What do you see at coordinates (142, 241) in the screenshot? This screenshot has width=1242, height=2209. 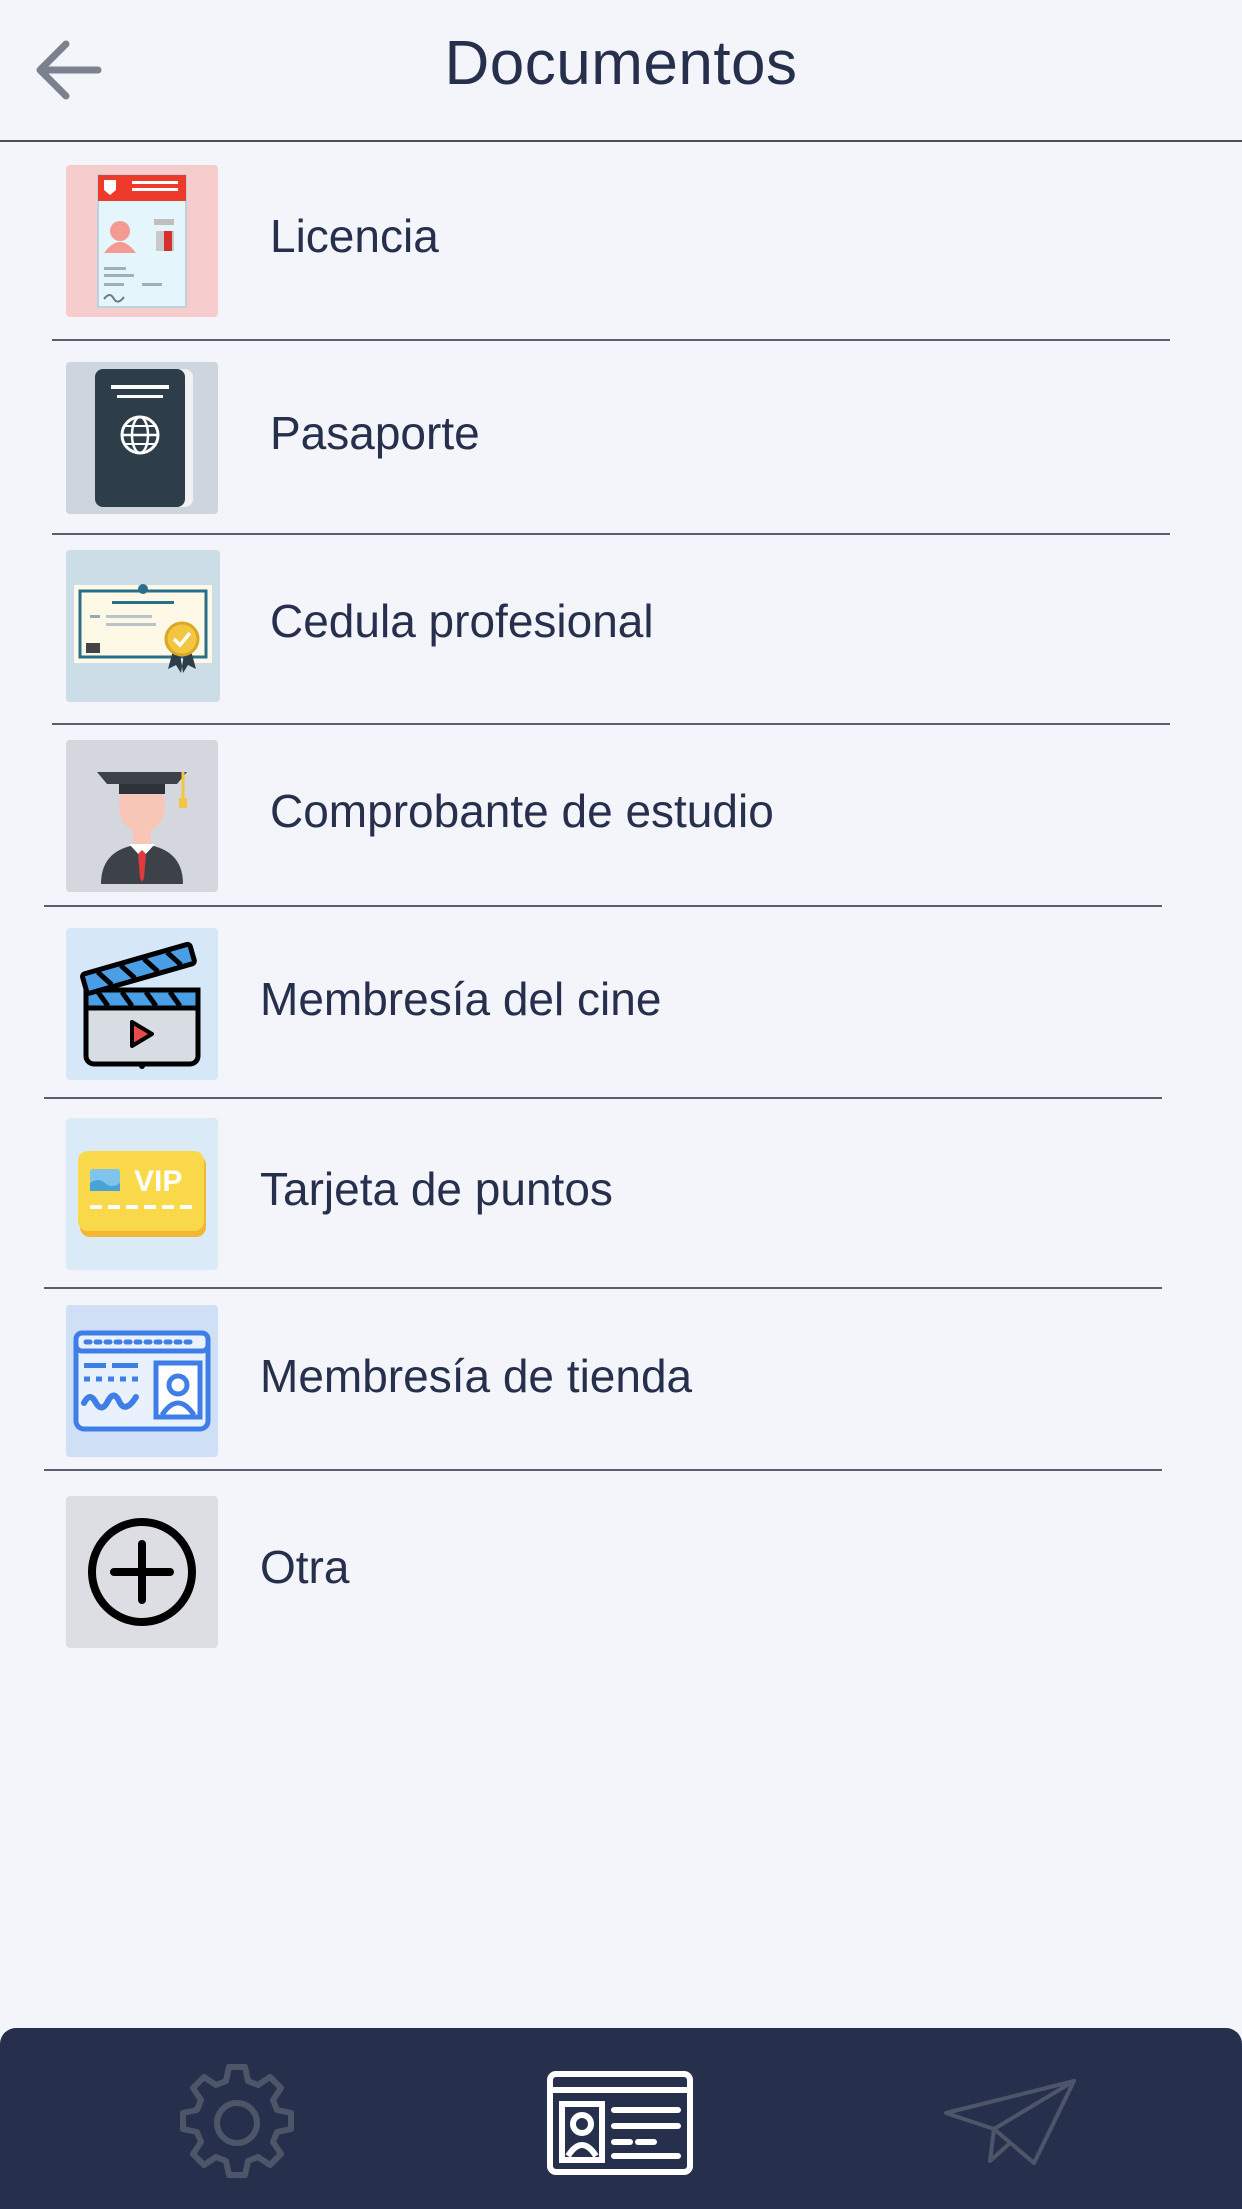 I see `license-card-icon` at bounding box center [142, 241].